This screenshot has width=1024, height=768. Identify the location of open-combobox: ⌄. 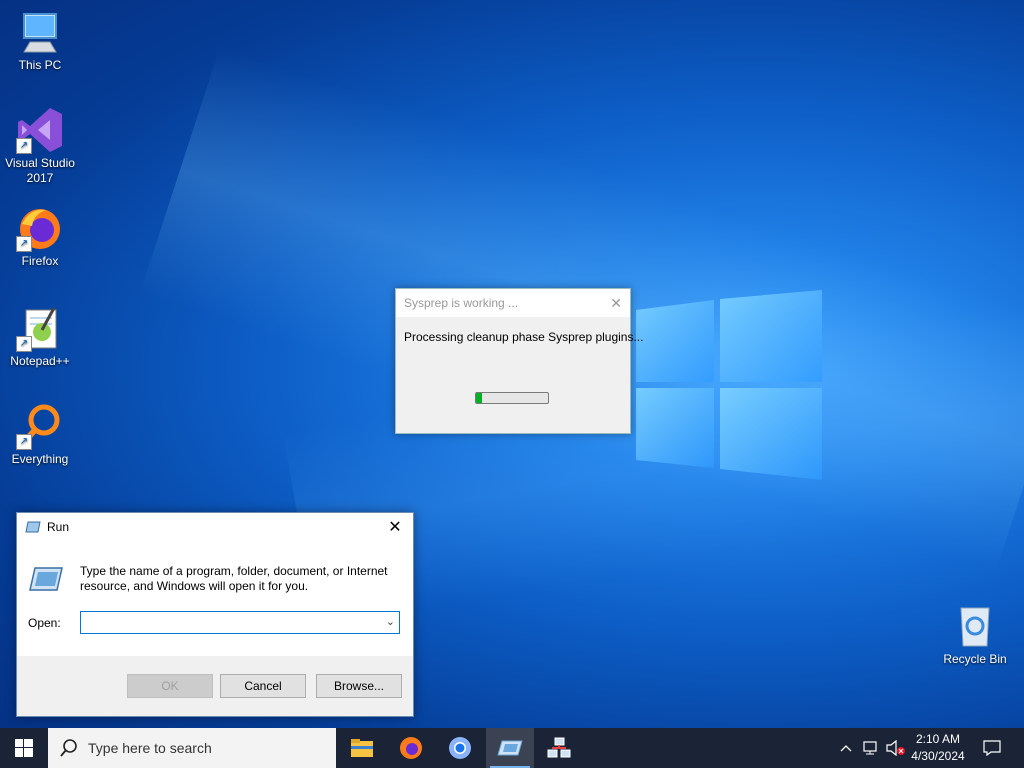
(240, 622).